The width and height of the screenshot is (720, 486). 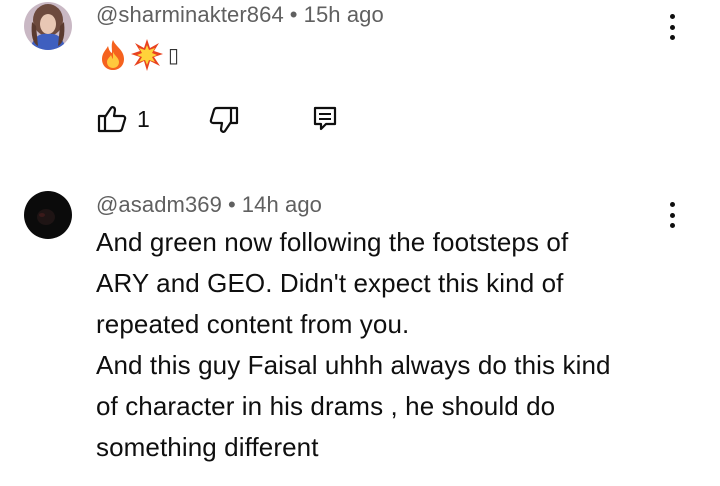 I want to click on comment-meta: @asadm369 • 14h ago, so click(x=209, y=205).